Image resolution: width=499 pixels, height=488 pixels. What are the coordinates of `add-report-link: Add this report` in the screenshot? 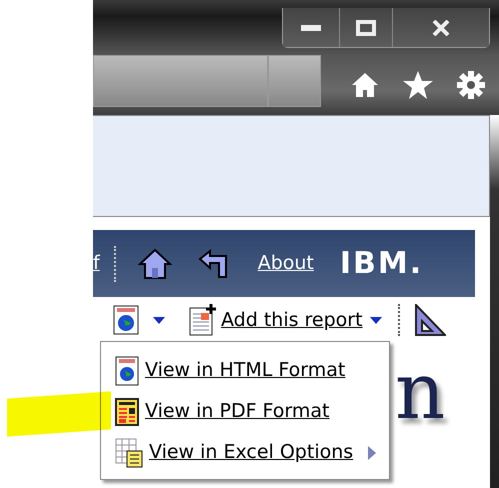 It's located at (292, 320).